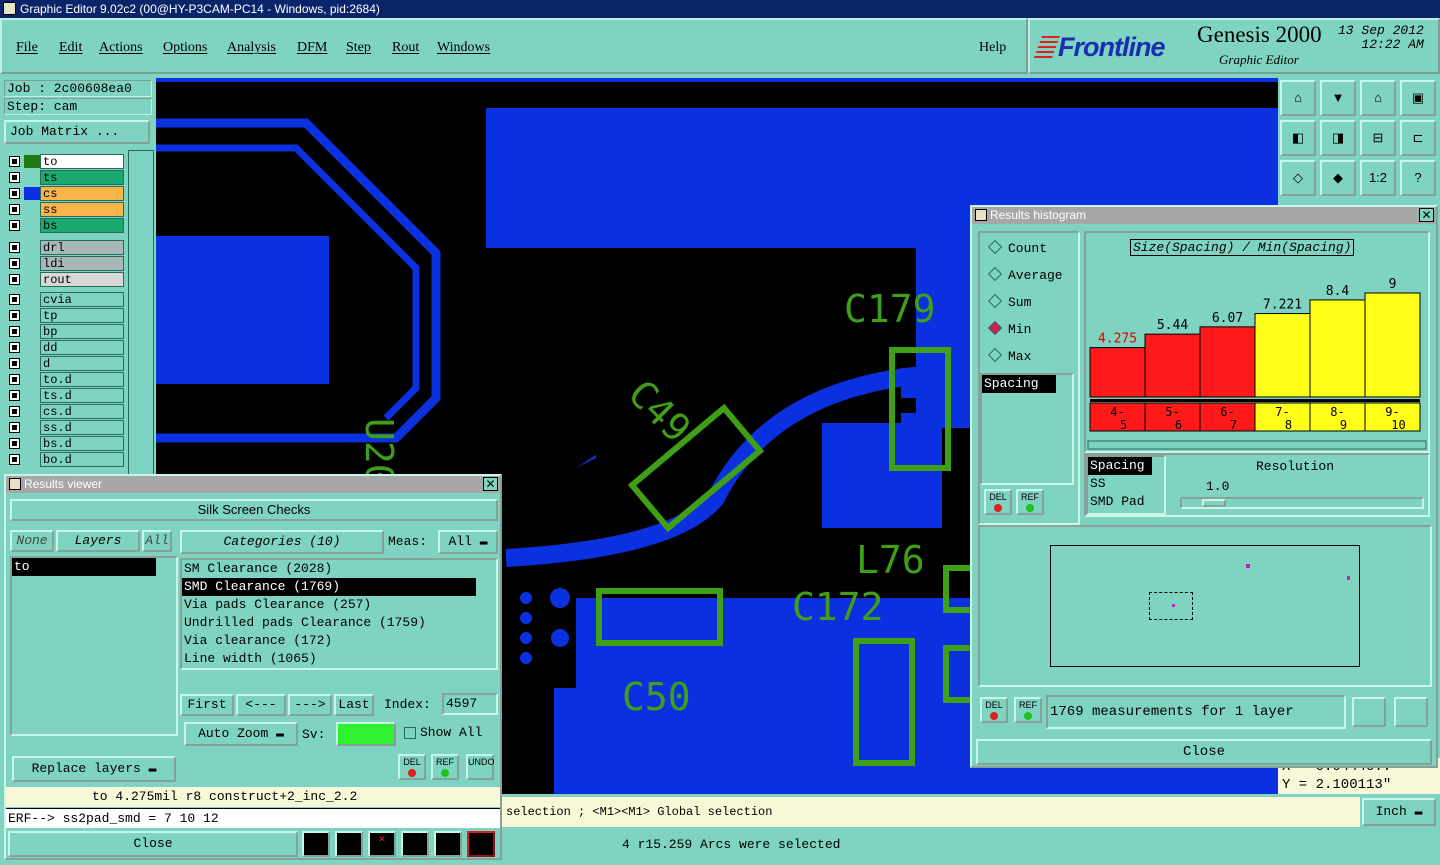 Image resolution: width=1440 pixels, height=865 pixels. I want to click on menu-edit: Edit, so click(70, 48).